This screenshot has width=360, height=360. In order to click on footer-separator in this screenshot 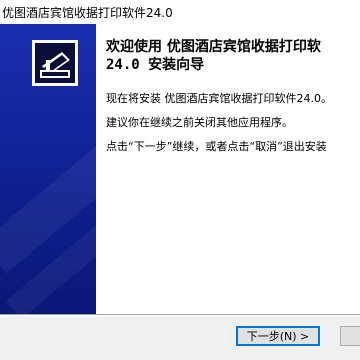, I will do `click(180, 315)`.